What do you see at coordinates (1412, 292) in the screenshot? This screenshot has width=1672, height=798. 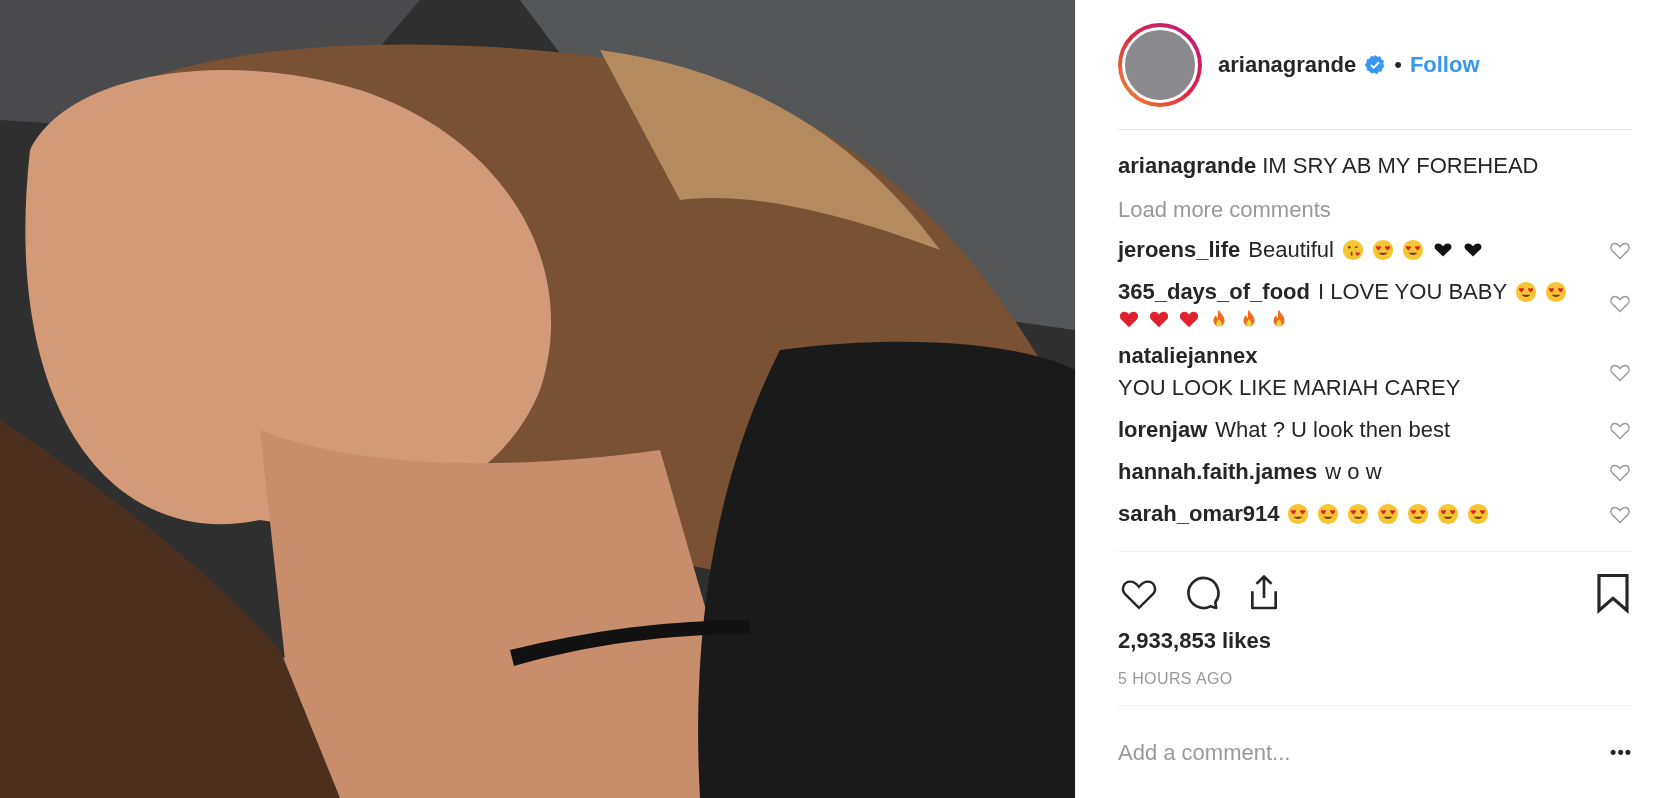 I see `comment-text: I LOVE YOU BABY` at bounding box center [1412, 292].